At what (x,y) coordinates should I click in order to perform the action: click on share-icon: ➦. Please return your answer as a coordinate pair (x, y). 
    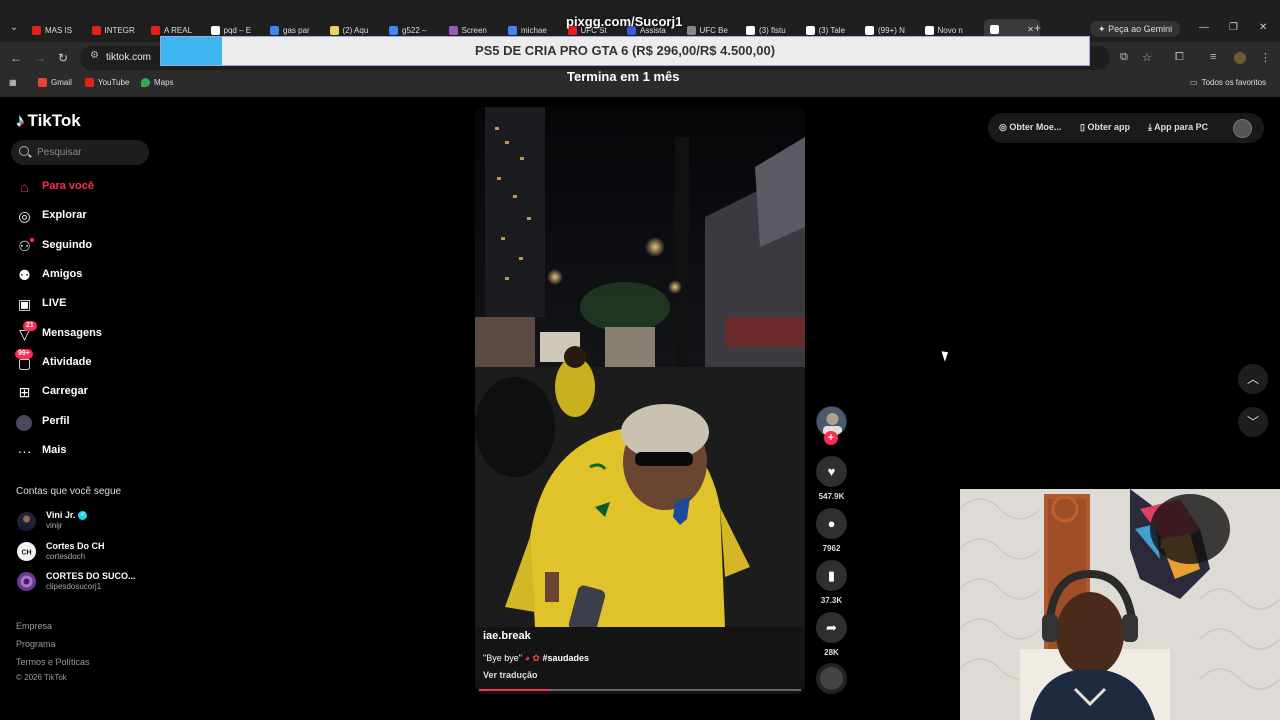
    Looking at the image, I should click on (831, 627).